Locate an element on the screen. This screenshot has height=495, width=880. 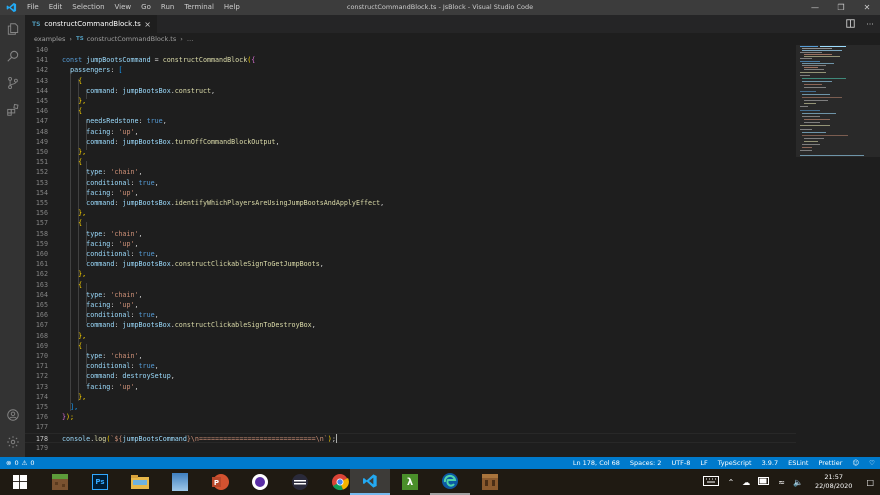
extensions-icon is located at coordinates (12, 110).